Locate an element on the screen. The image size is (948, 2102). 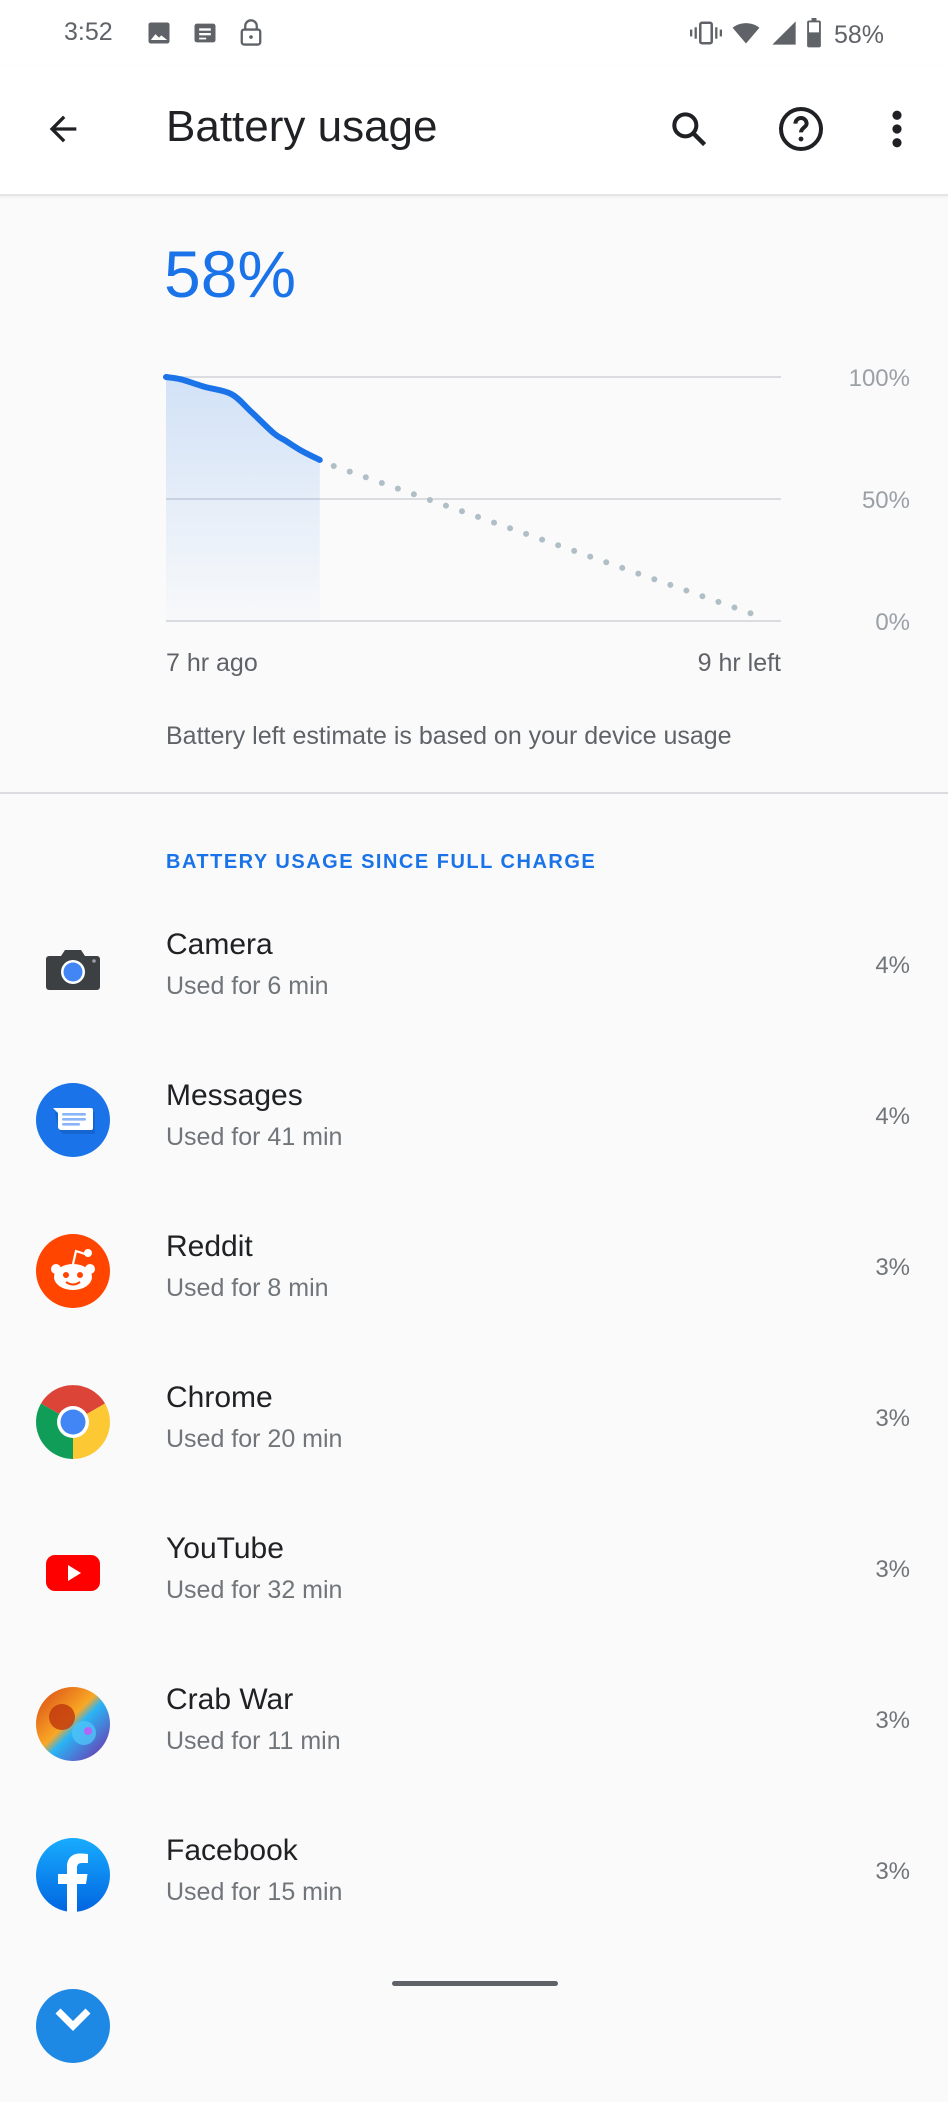
more-options-button is located at coordinates (897, 131).